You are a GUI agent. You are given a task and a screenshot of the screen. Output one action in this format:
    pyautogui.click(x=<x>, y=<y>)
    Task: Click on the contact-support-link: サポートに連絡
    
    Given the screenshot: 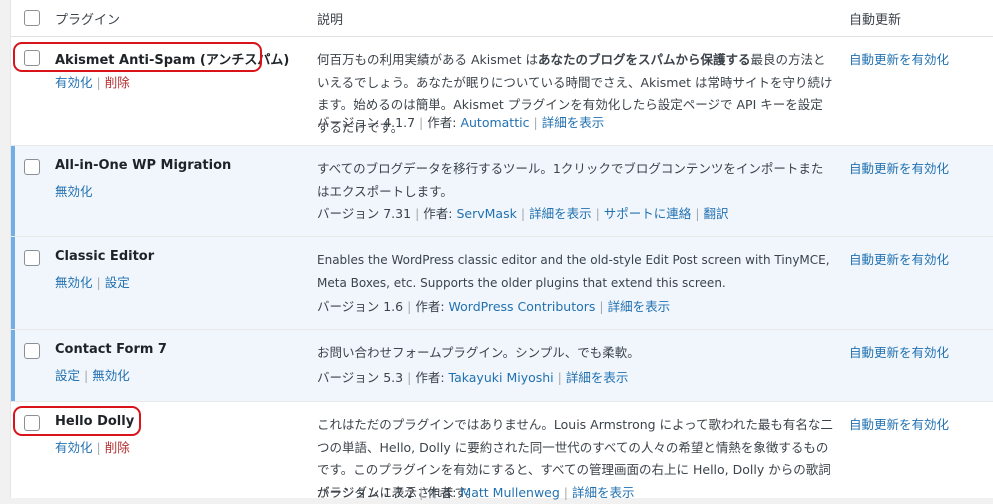 What is the action you would take?
    pyautogui.click(x=648, y=213)
    